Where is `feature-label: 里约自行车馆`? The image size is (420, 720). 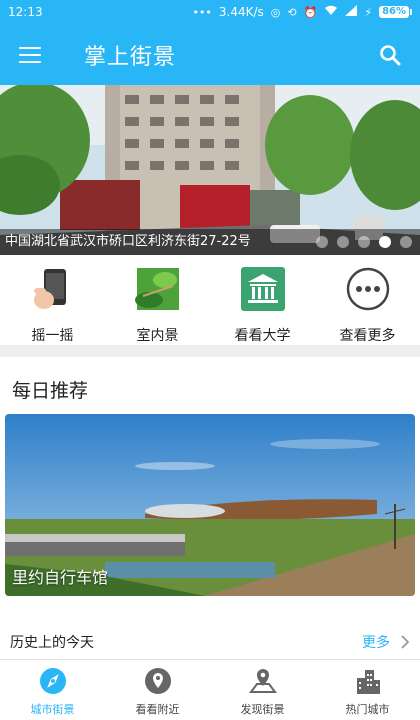
feature-label: 里约自行车馆 is located at coordinates (60, 577).